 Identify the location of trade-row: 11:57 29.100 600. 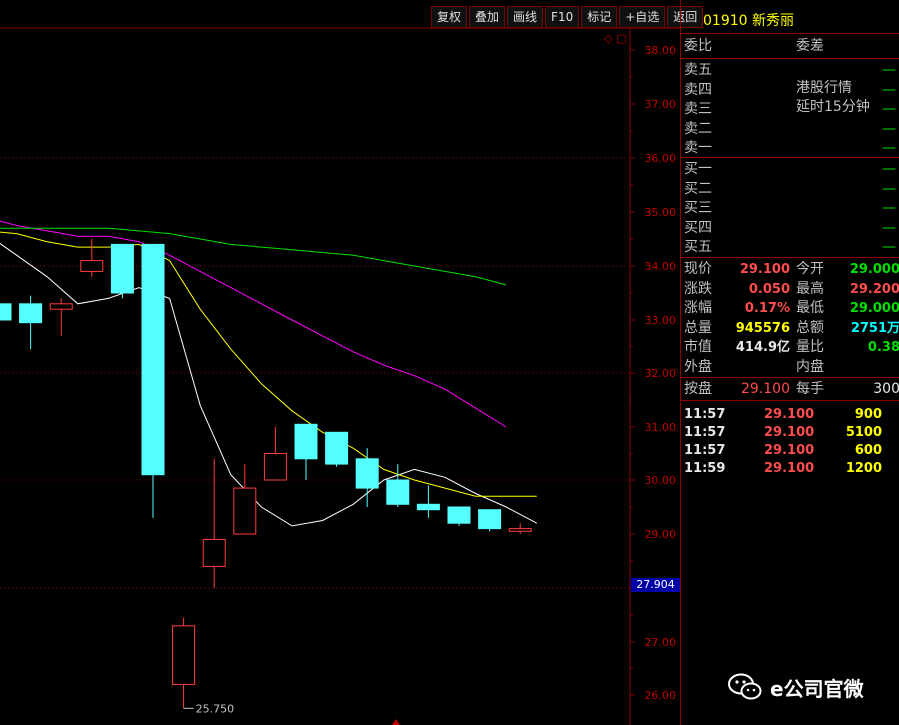
(791, 451).